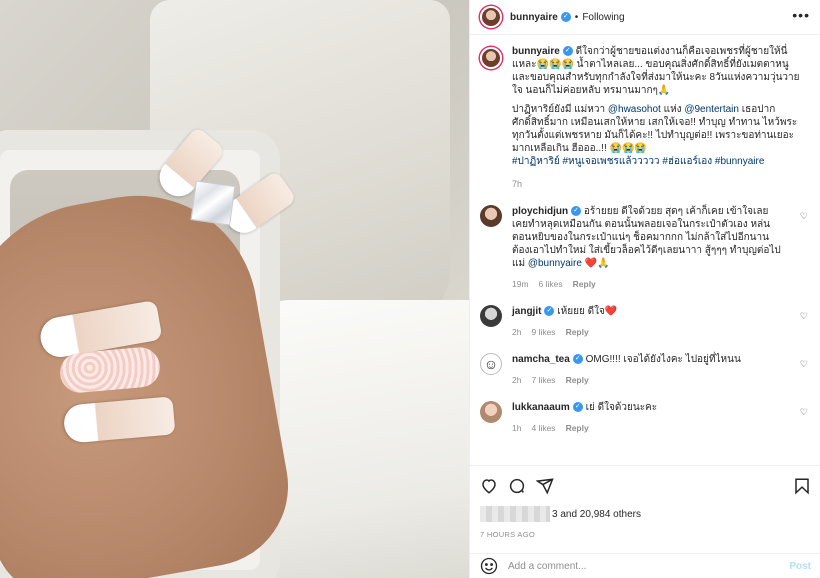 This screenshot has height=578, width=820. I want to click on caption-username: bunnyaire, so click(536, 51).